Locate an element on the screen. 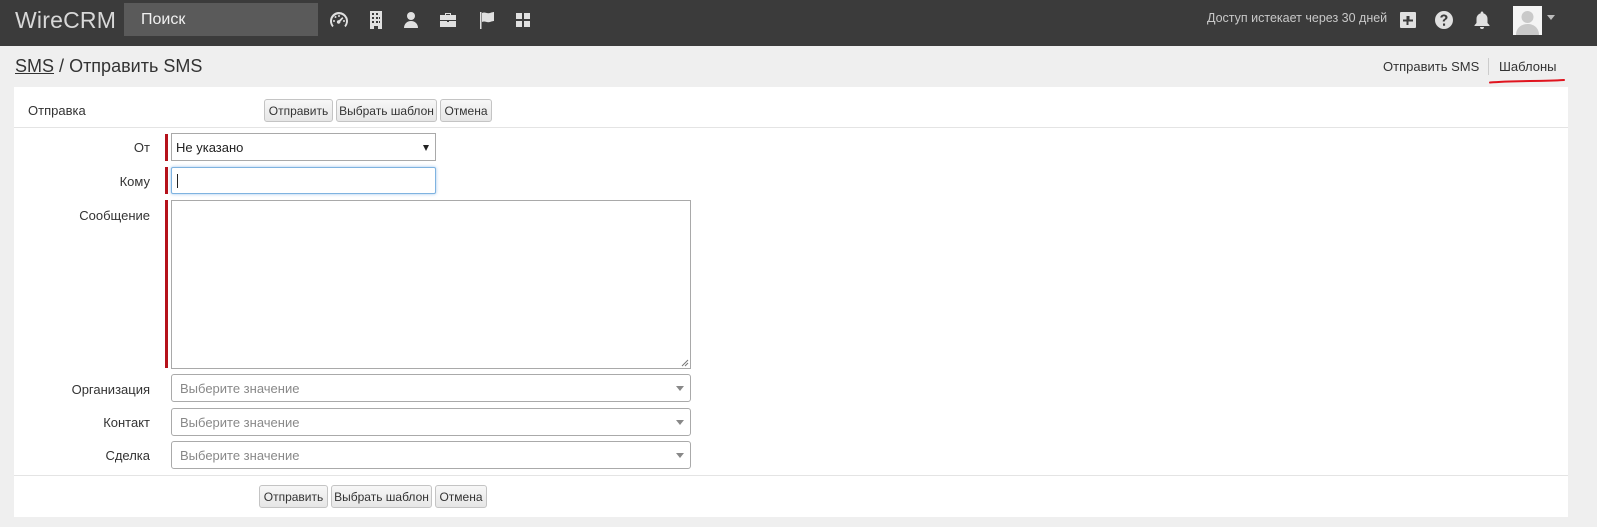 This screenshot has width=1597, height=527. deal-placeholder: Выберите значение is located at coordinates (240, 455).